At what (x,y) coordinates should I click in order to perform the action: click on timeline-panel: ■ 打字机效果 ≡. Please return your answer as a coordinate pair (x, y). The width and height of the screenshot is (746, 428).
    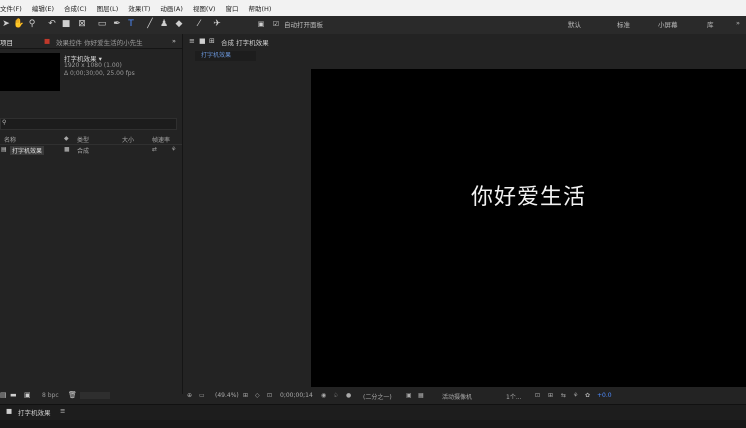
    Looking at the image, I should click on (373, 416).